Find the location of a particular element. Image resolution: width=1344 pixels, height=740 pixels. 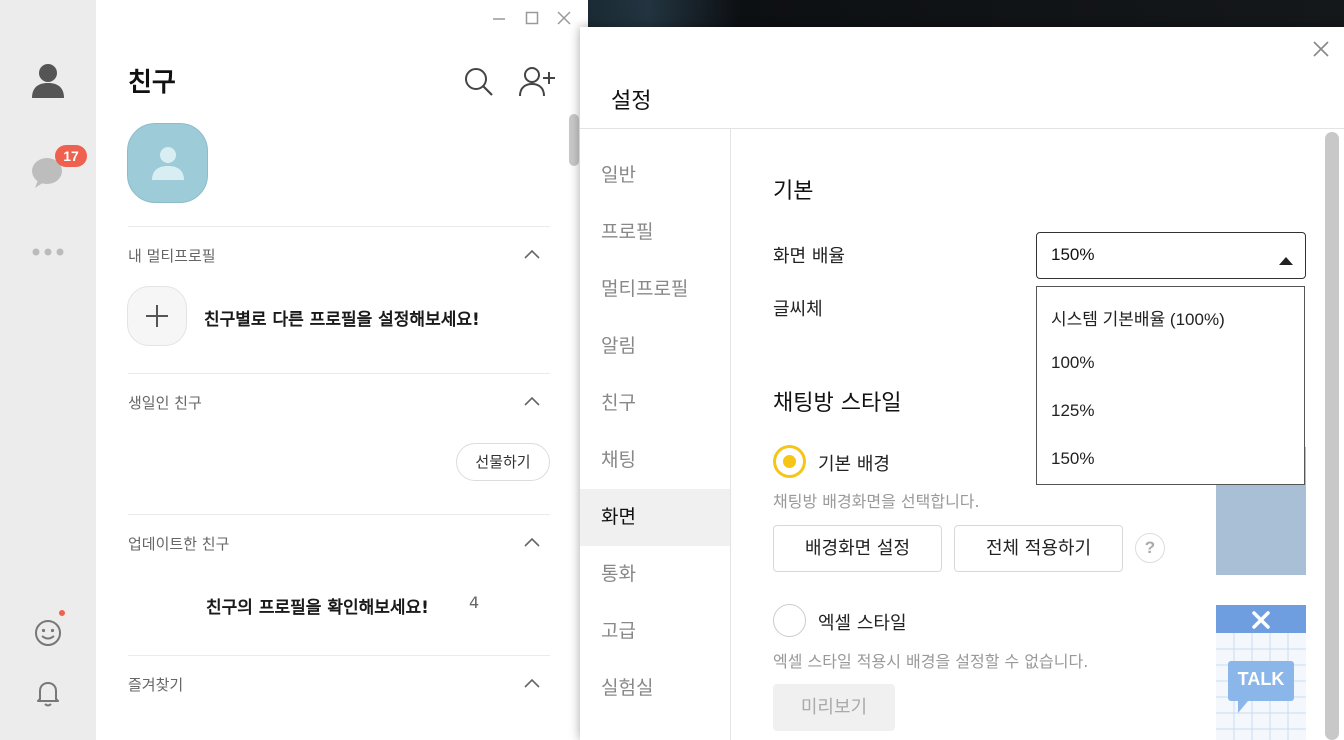

settings-title: 설정 is located at coordinates (631, 101).